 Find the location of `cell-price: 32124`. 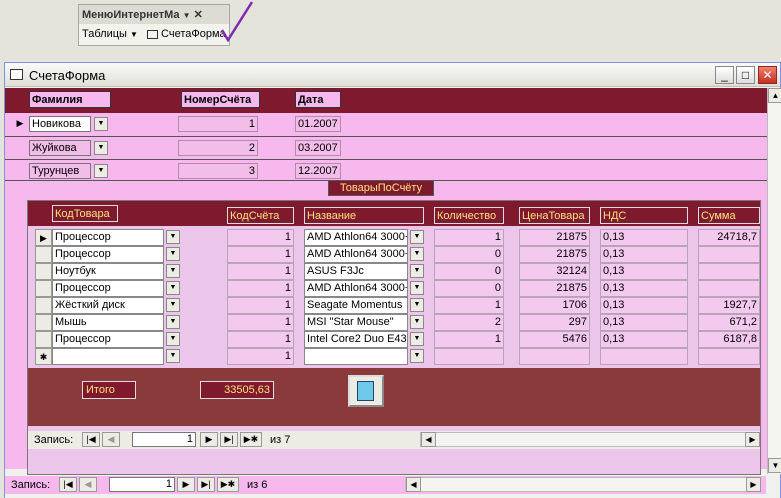

cell-price: 32124 is located at coordinates (554, 271).